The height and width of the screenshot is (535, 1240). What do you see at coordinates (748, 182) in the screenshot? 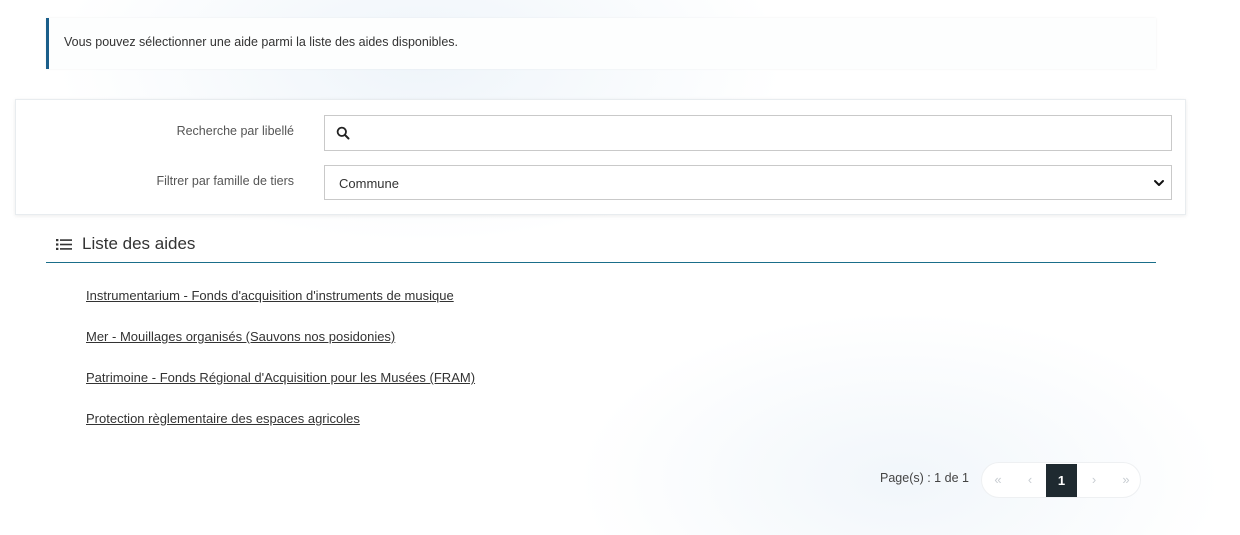
I see `family-select: Commune` at bounding box center [748, 182].